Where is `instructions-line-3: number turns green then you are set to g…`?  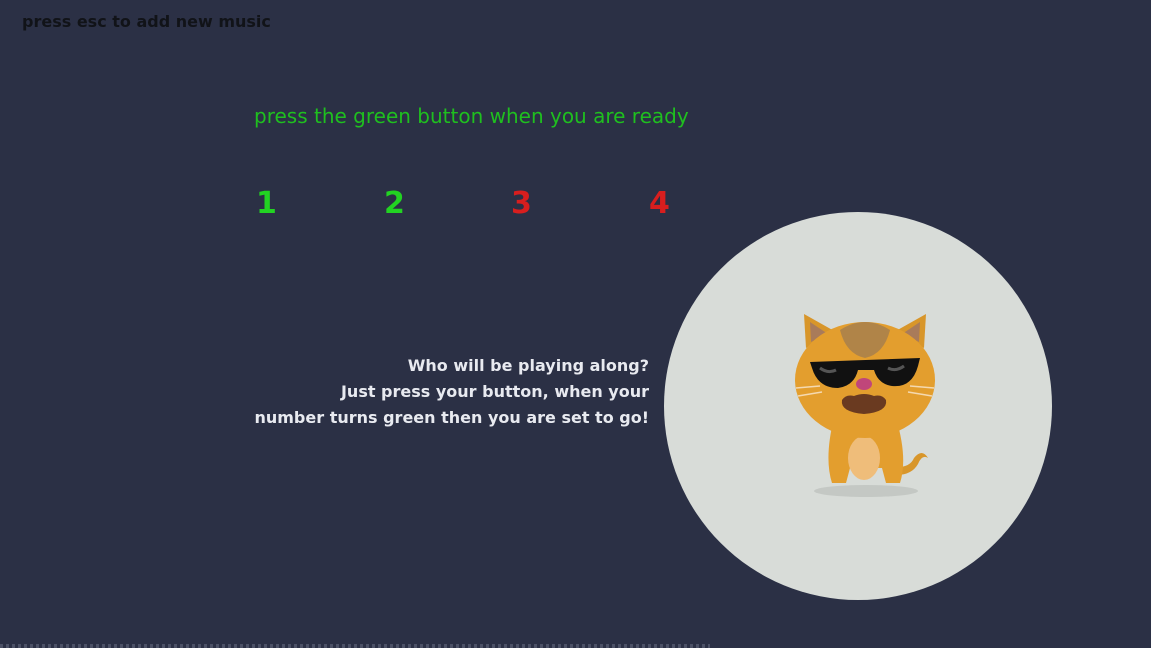 instructions-line-3: number turns green then you are set to g… is located at coordinates (451, 417).